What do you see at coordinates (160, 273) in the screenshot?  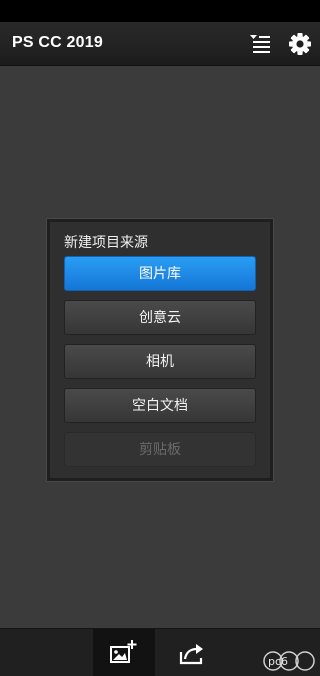 I see `option-photo-library: 图片库` at bounding box center [160, 273].